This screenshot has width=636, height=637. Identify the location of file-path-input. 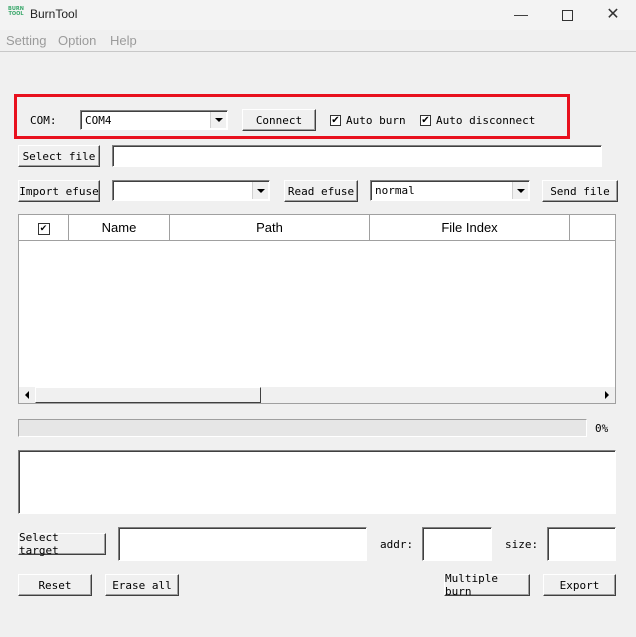
(357, 156).